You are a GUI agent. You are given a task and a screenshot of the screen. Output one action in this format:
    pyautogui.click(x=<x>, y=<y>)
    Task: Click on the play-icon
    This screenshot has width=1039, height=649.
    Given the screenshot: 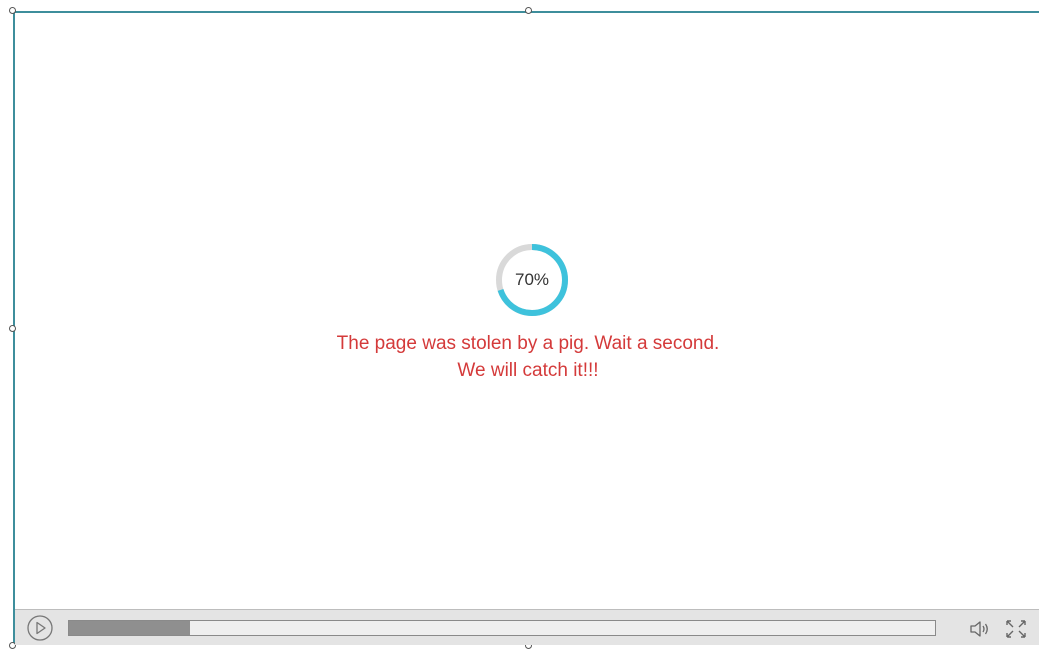 What is the action you would take?
    pyautogui.click(x=40, y=628)
    